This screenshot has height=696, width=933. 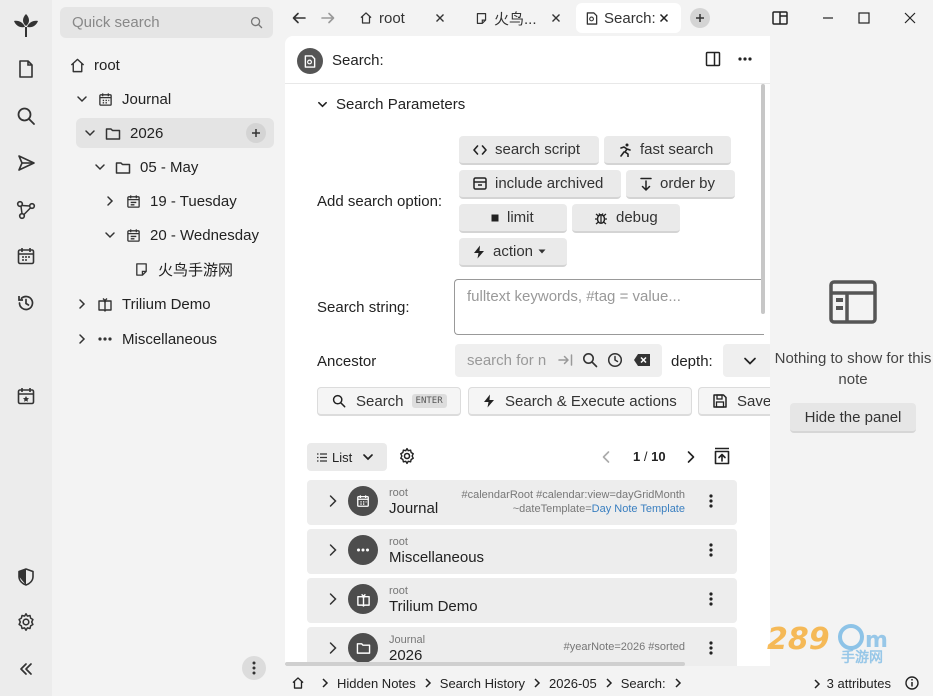 What do you see at coordinates (389, 401) in the screenshot?
I see `search-button: Search ENTER` at bounding box center [389, 401].